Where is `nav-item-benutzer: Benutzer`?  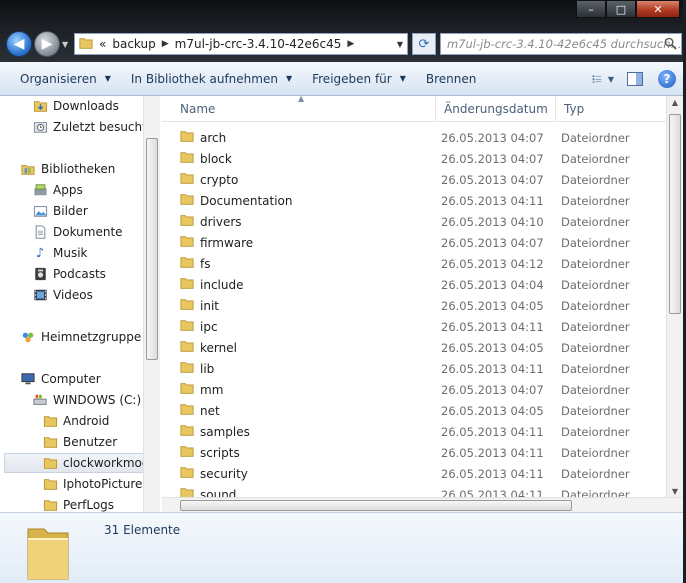
nav-item-benutzer: Benutzer is located at coordinates (79, 442).